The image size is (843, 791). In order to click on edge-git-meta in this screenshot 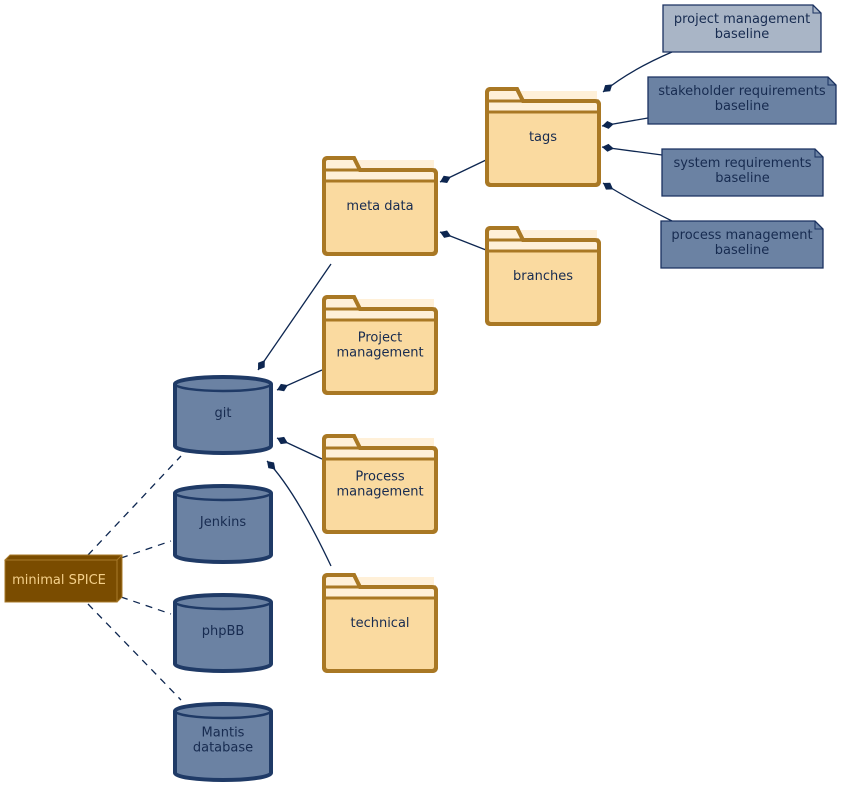, I will do `click(294, 317)`.